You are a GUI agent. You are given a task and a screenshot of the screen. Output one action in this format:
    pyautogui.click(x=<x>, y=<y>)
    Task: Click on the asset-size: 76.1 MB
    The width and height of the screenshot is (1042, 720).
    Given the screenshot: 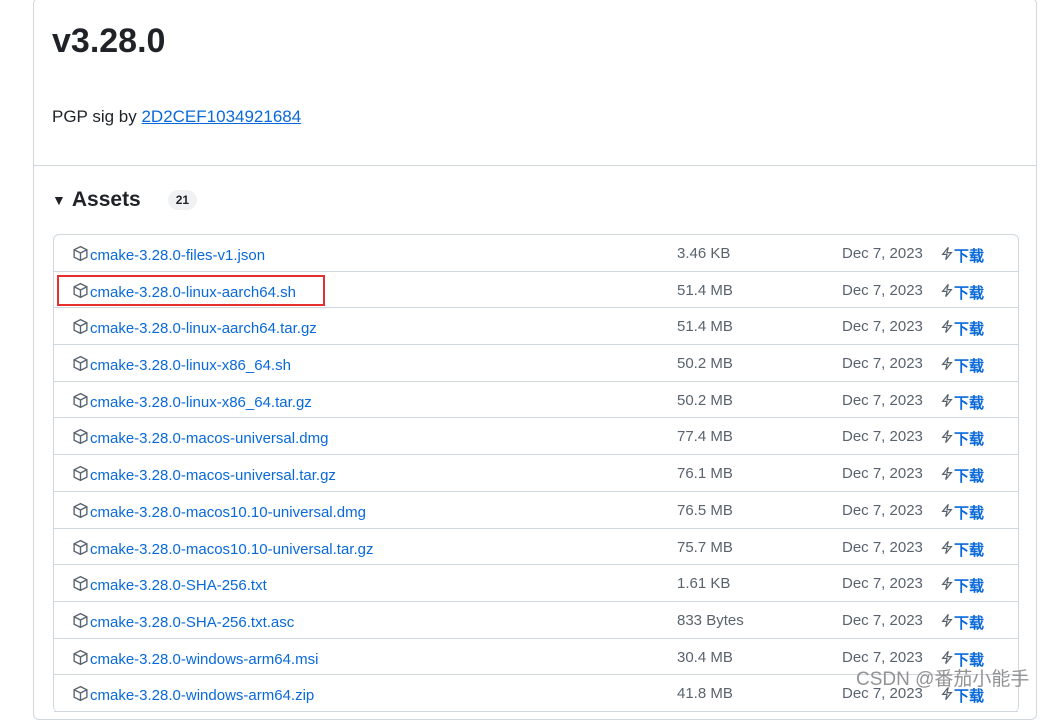 What is the action you would take?
    pyautogui.click(x=705, y=474)
    